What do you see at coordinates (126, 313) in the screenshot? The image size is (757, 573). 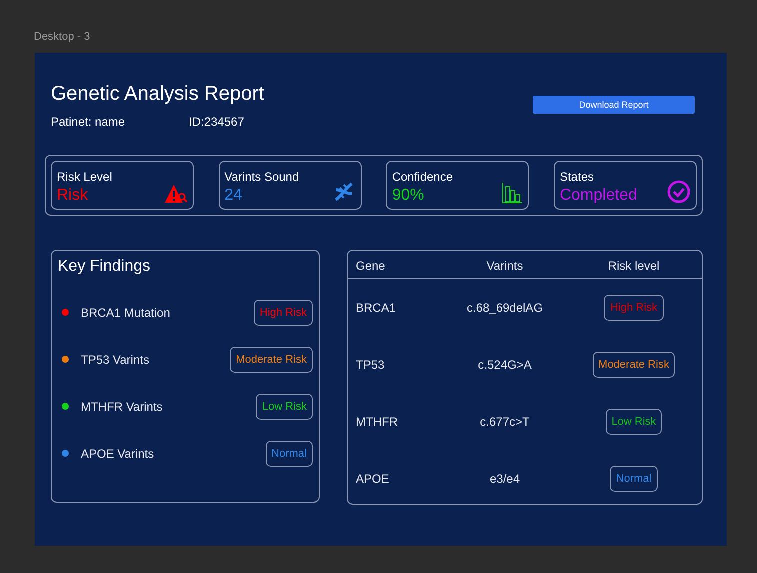 I see `finding-label: BRCA1 Mutation` at bounding box center [126, 313].